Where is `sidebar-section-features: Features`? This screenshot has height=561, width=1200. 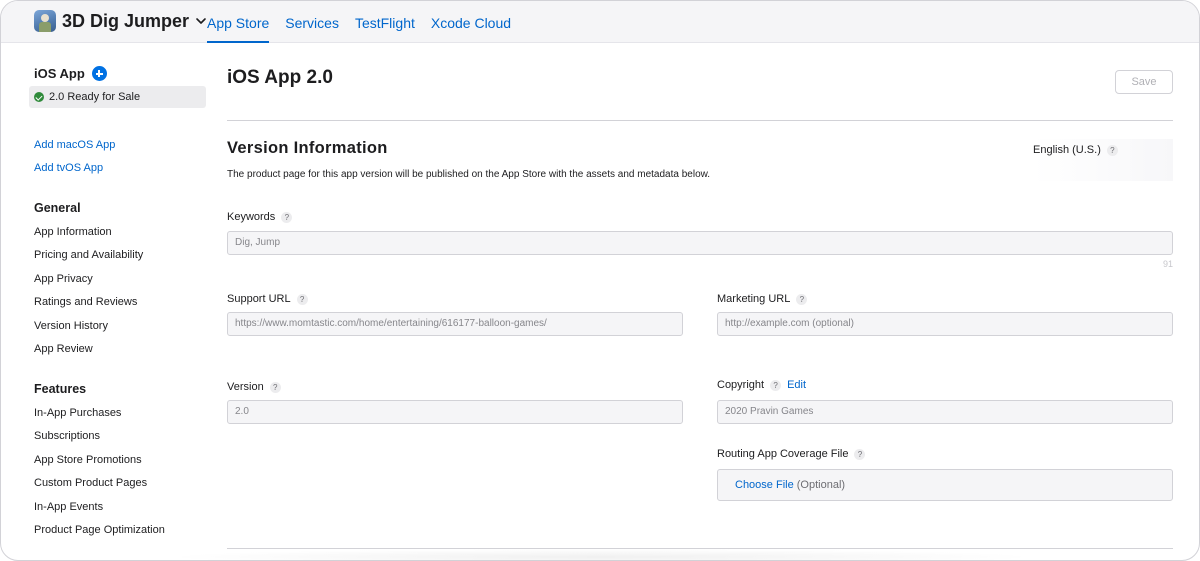
sidebar-section-features: Features is located at coordinates (60, 389).